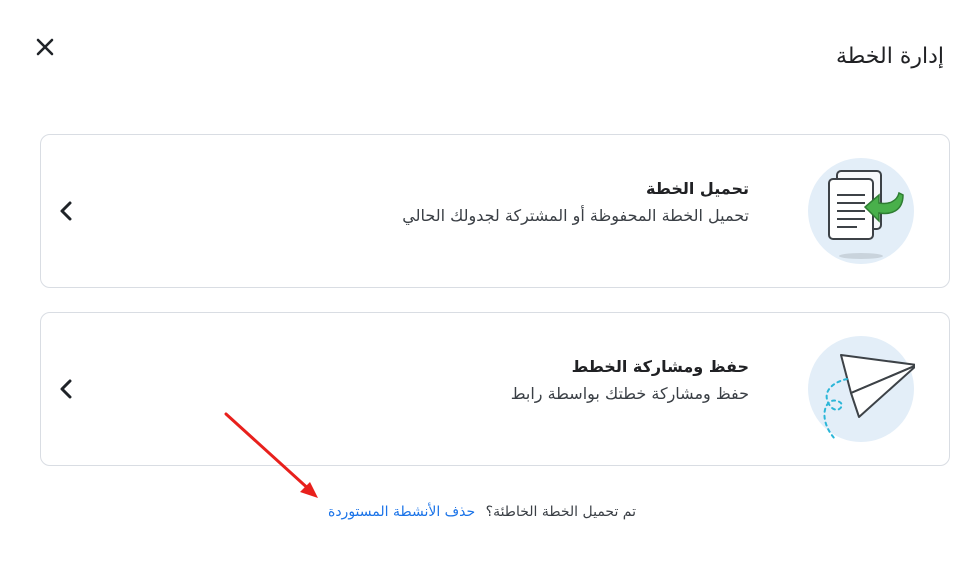 This screenshot has width=964, height=564. Describe the element at coordinates (629, 393) in the screenshot. I see `save-share-description: حفظ ومشاركة خطتك بواسطة رابط` at that location.